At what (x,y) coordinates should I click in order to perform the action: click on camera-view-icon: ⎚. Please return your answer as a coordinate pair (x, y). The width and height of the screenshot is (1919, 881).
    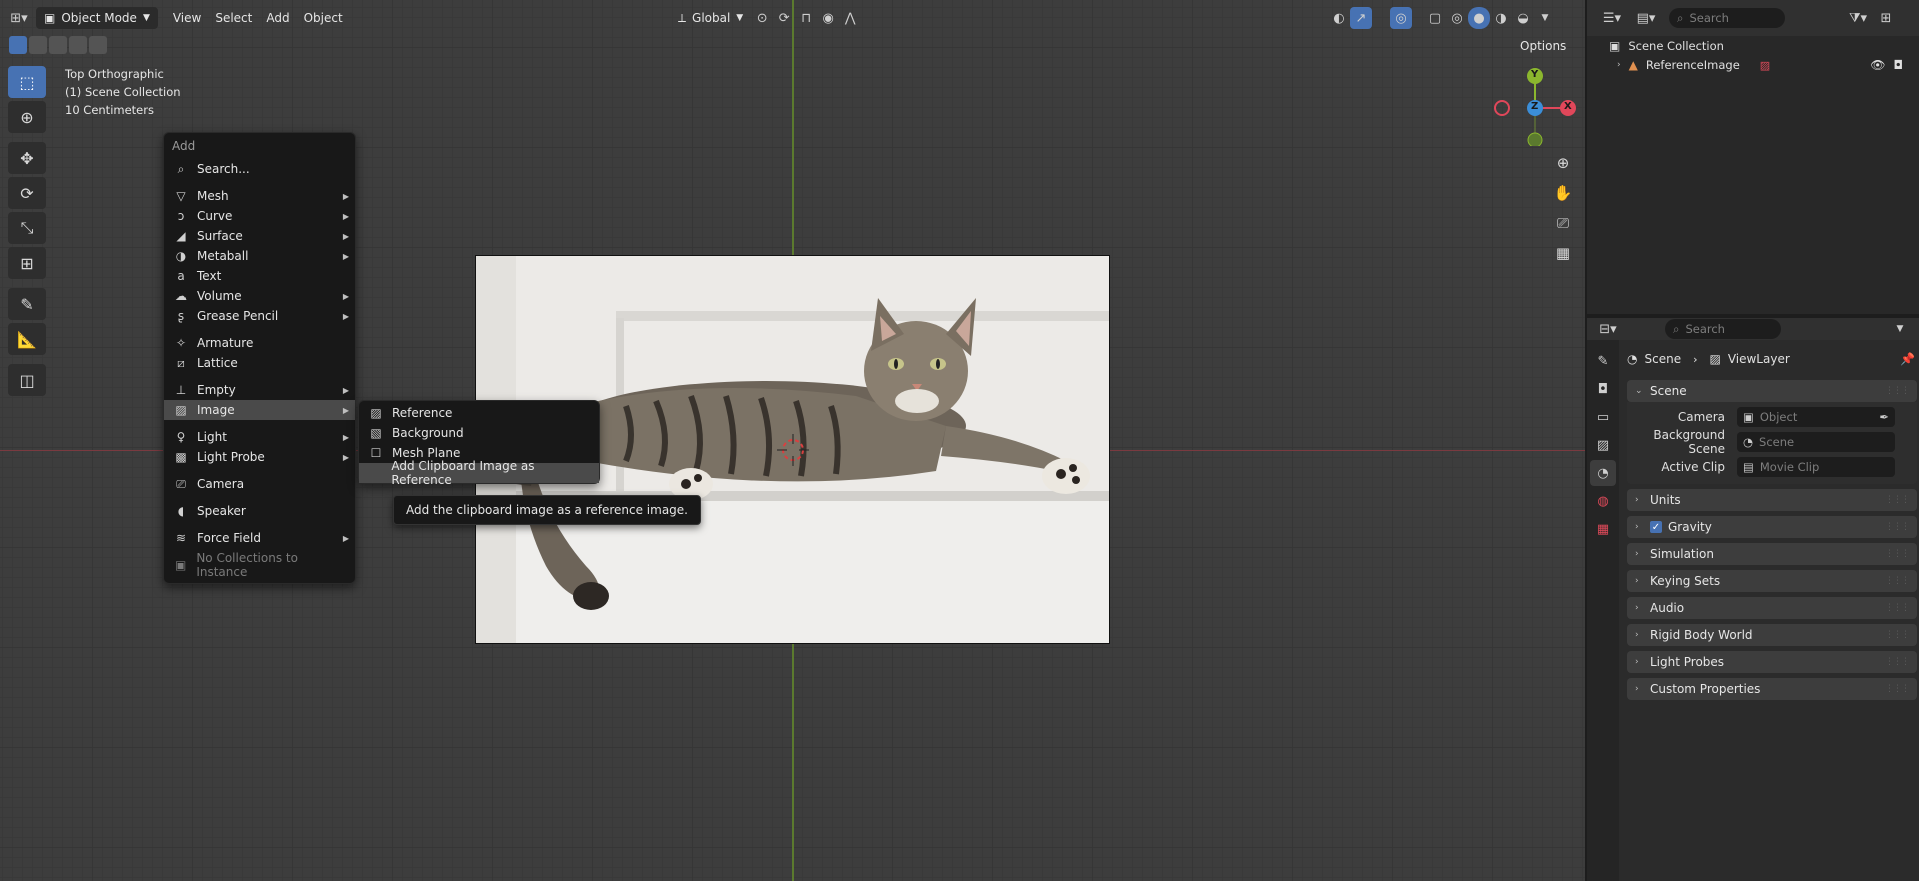
    Looking at the image, I should click on (1563, 223).